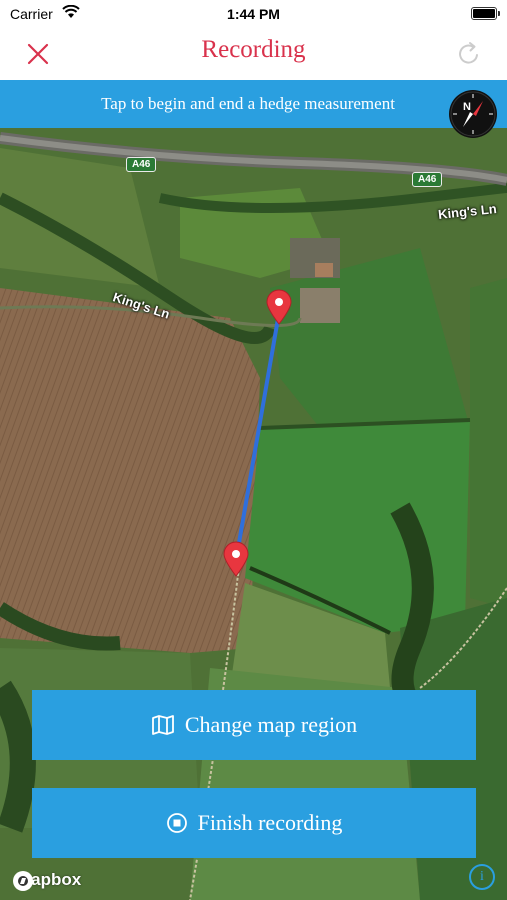  I want to click on change-map-region-button: Change map region, so click(254, 725).